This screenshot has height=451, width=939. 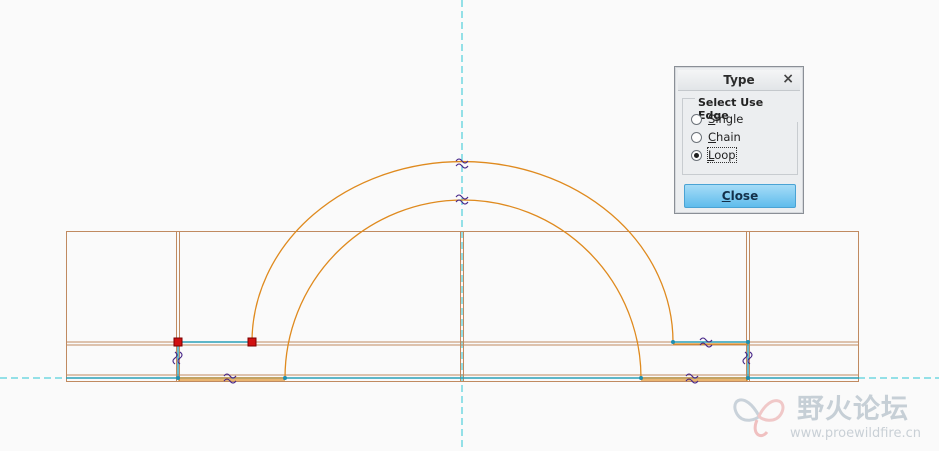 What do you see at coordinates (726, 119) in the screenshot?
I see `radio-single-label: Single` at bounding box center [726, 119].